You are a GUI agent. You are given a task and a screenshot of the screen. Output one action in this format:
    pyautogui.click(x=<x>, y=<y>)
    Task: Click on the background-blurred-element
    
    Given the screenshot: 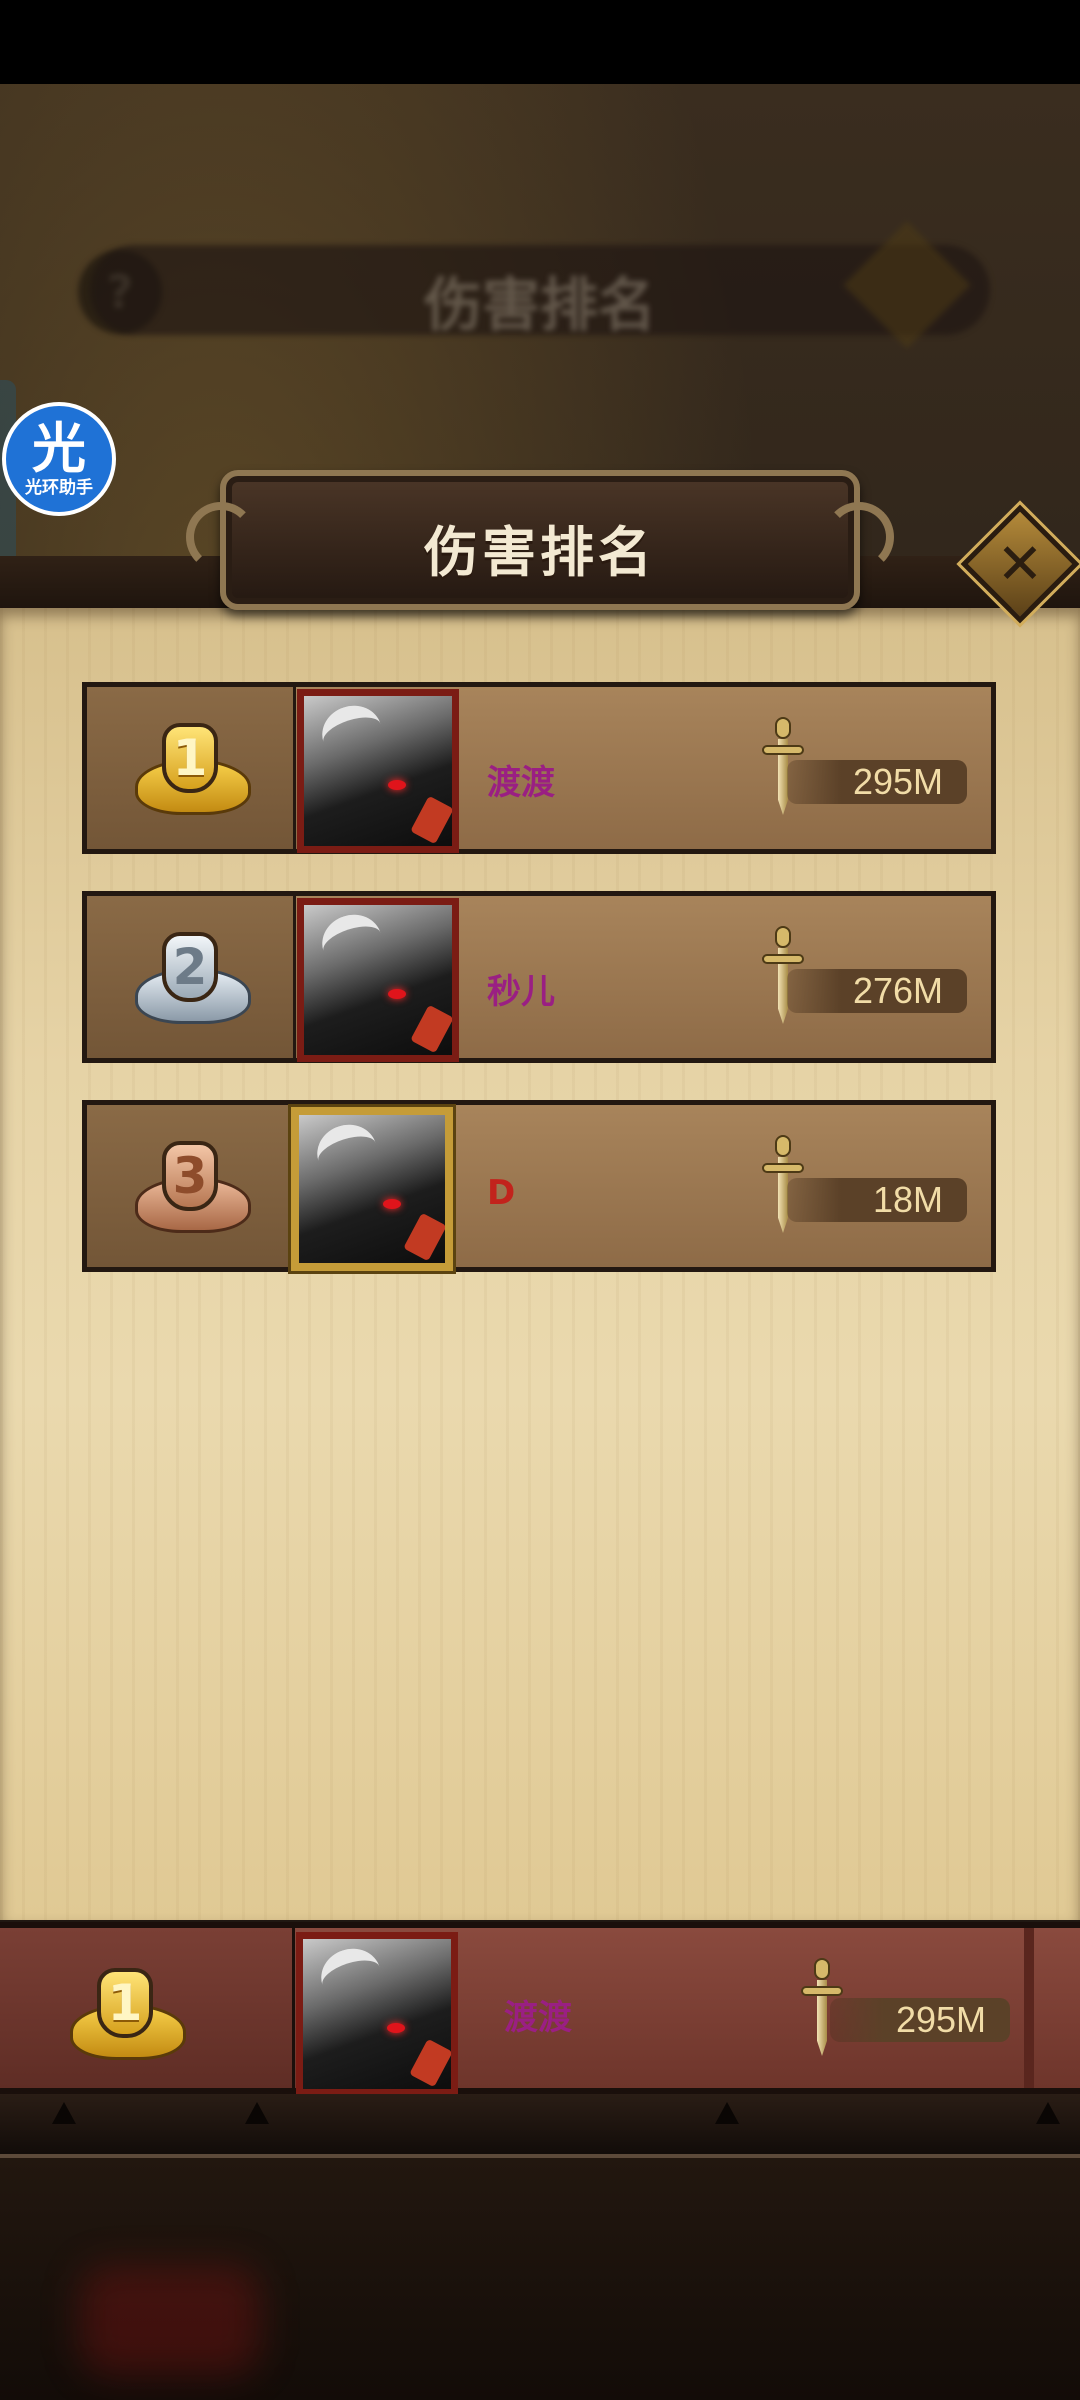 What is the action you would take?
    pyautogui.click(x=170, y=2320)
    